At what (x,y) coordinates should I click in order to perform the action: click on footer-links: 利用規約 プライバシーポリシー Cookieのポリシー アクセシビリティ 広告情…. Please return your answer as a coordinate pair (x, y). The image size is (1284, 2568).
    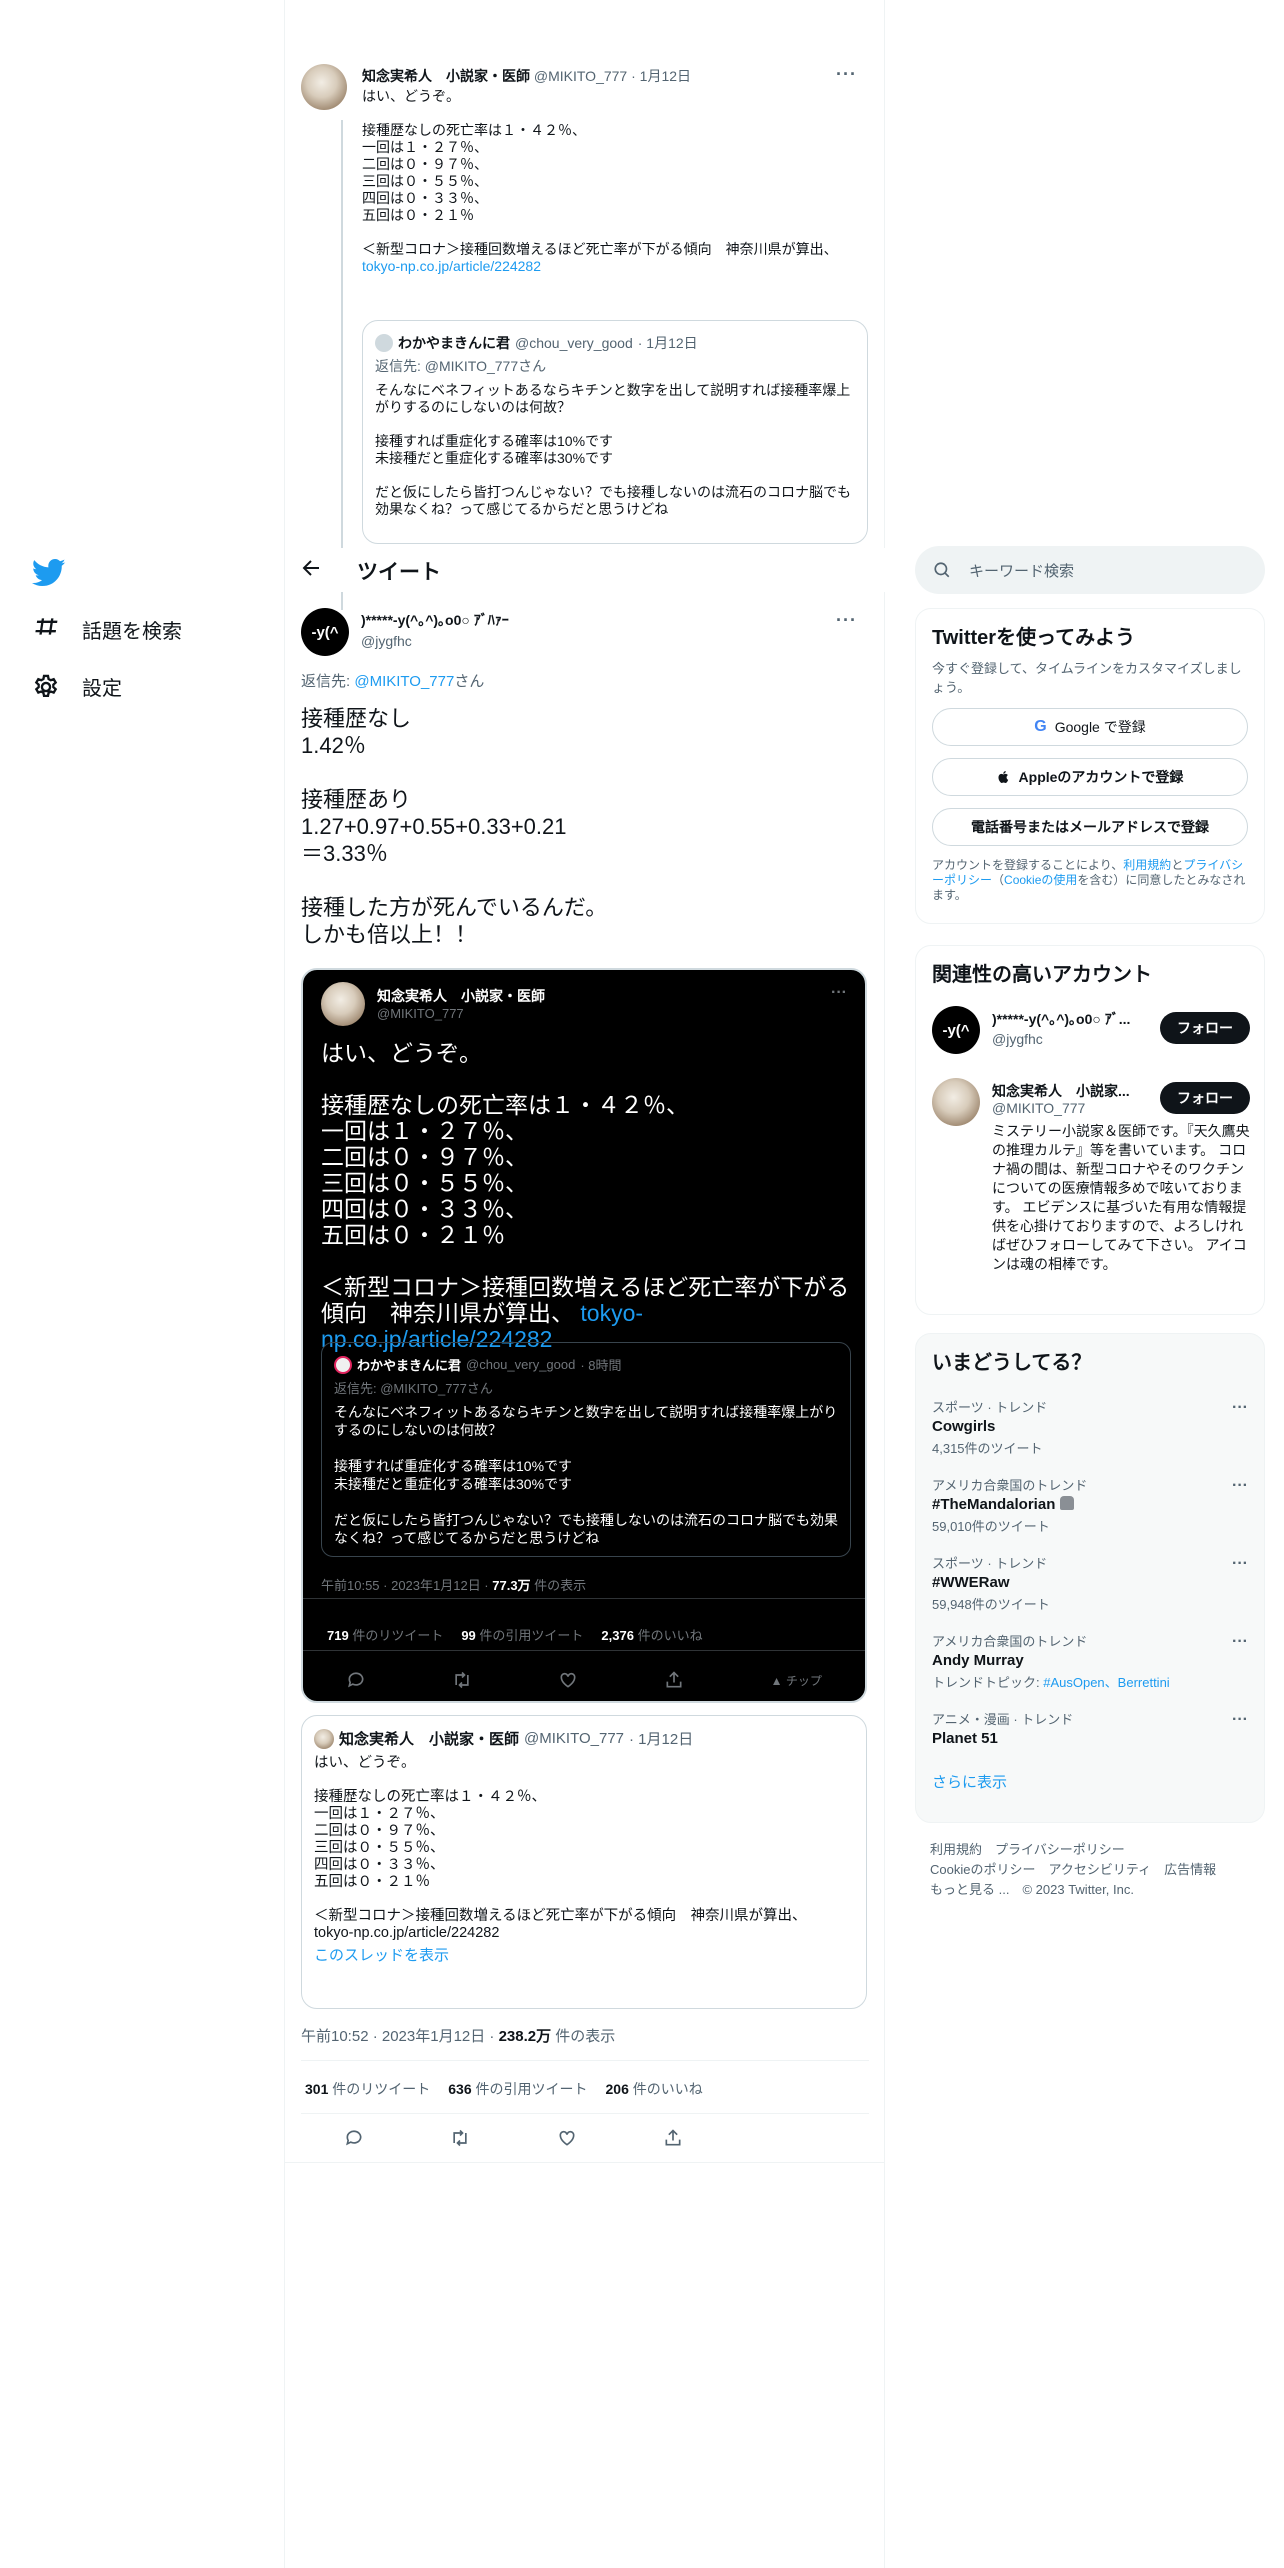
    Looking at the image, I should click on (1095, 1870).